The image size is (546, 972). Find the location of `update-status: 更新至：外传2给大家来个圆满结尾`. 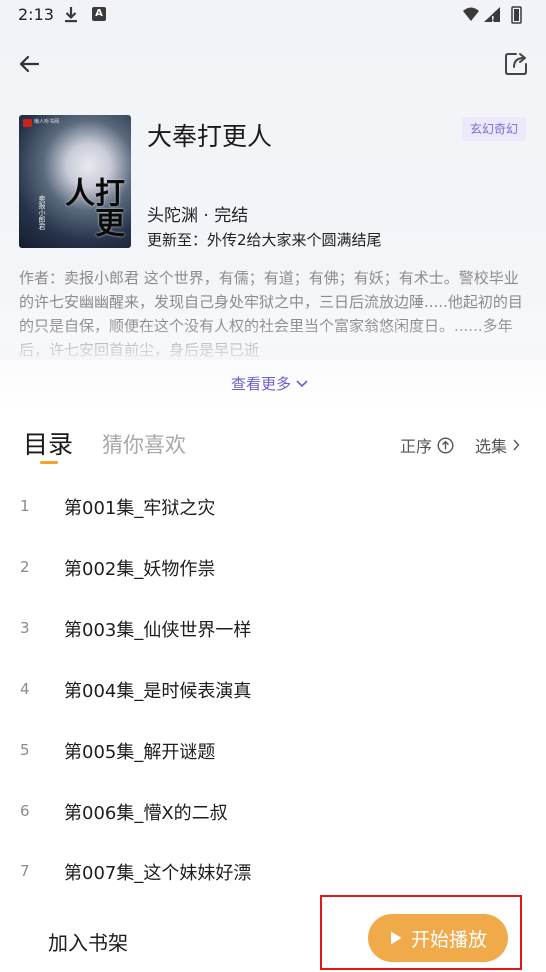

update-status: 更新至：外传2给大家来个圆满结尾 is located at coordinates (264, 240).